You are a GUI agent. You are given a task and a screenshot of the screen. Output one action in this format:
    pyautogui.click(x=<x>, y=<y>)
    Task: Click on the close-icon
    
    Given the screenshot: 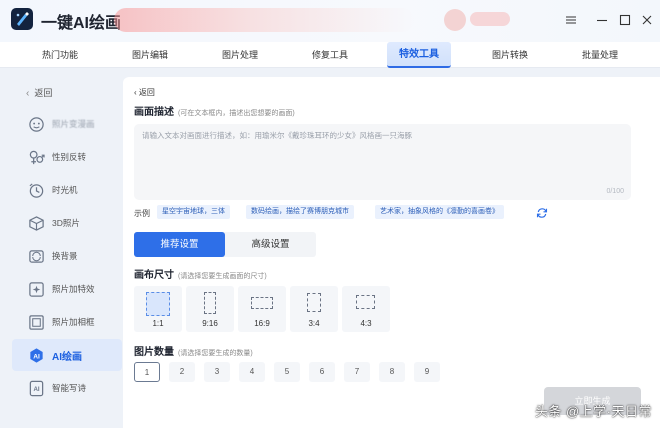 What is the action you would take?
    pyautogui.click(x=647, y=20)
    